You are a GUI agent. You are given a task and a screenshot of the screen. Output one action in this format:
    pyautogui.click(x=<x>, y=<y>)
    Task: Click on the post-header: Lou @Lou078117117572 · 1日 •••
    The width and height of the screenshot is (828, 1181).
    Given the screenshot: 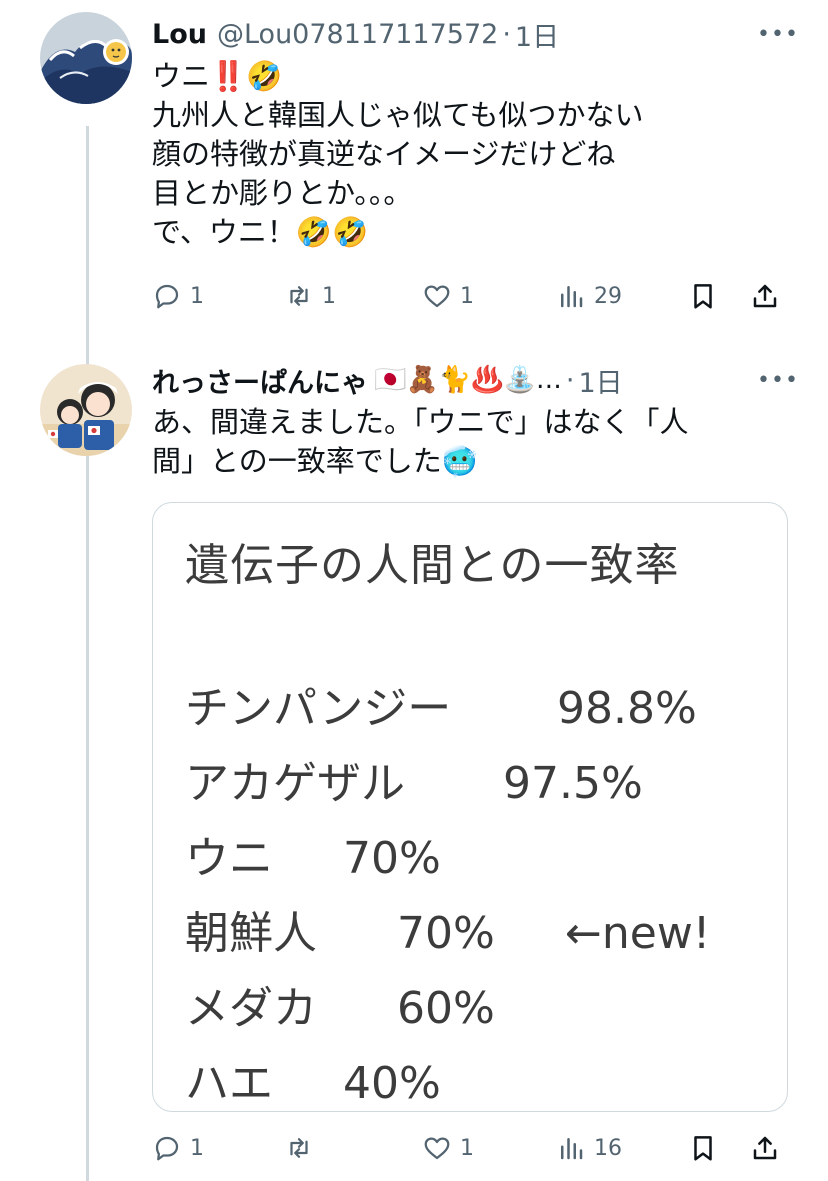 What is the action you would take?
    pyautogui.click(x=475, y=34)
    